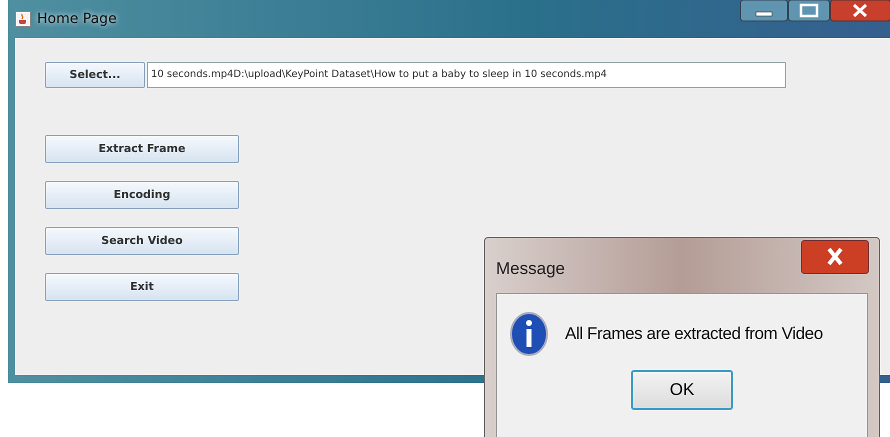  What do you see at coordinates (142, 149) in the screenshot?
I see `action-button: Extract Frame` at bounding box center [142, 149].